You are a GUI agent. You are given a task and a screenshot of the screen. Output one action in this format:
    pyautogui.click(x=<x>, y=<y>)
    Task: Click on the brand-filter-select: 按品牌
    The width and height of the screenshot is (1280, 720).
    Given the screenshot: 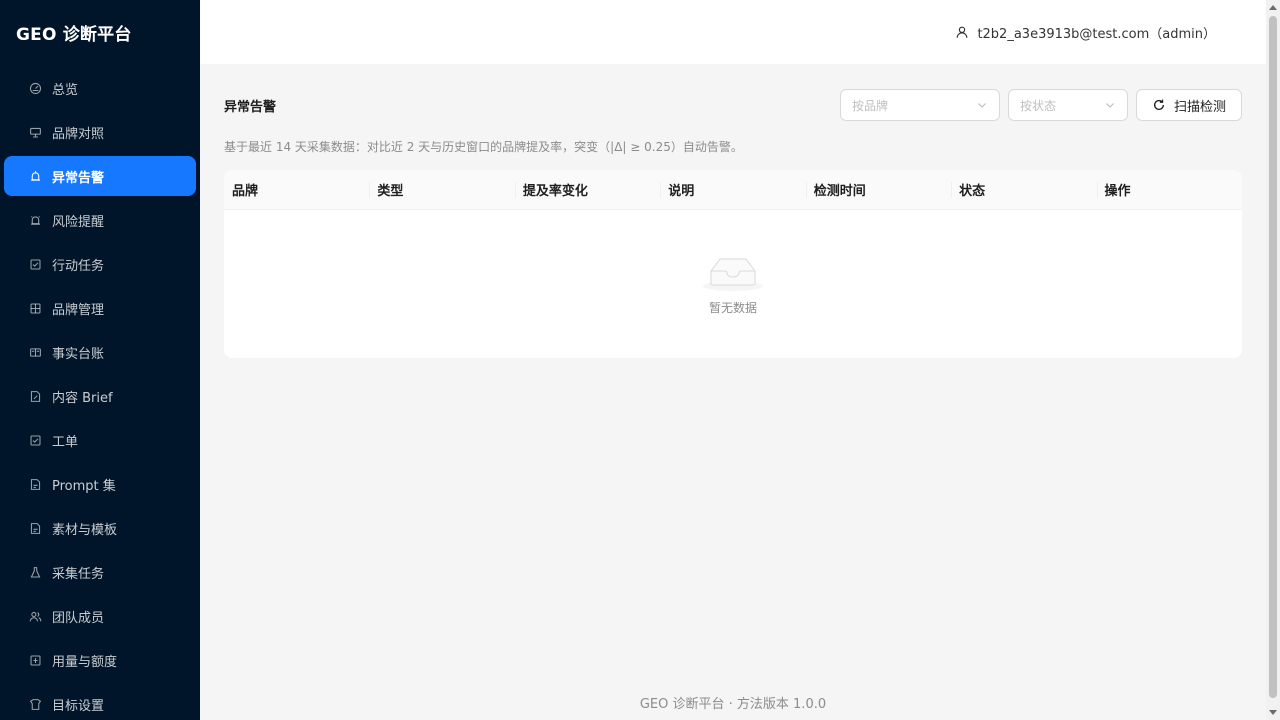 What is the action you would take?
    pyautogui.click(x=919, y=105)
    